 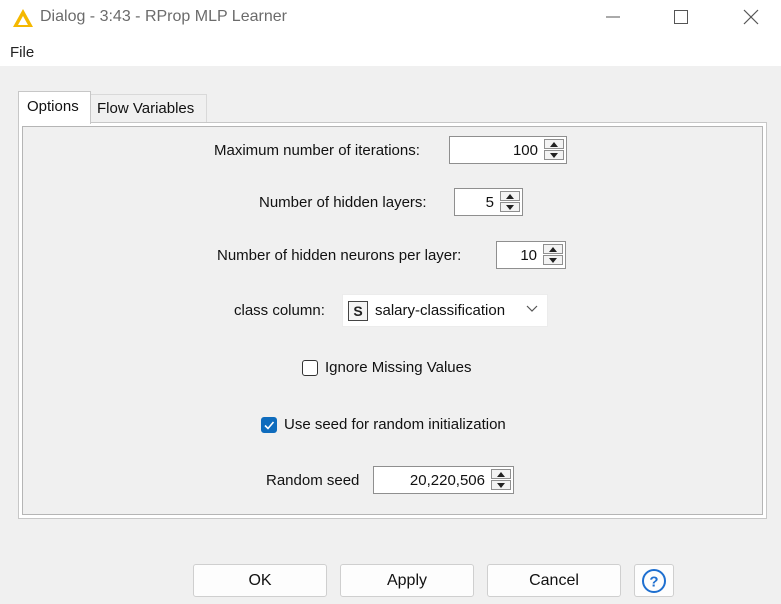 What do you see at coordinates (508, 150) in the screenshot?
I see `max-iterations-spinner: 100` at bounding box center [508, 150].